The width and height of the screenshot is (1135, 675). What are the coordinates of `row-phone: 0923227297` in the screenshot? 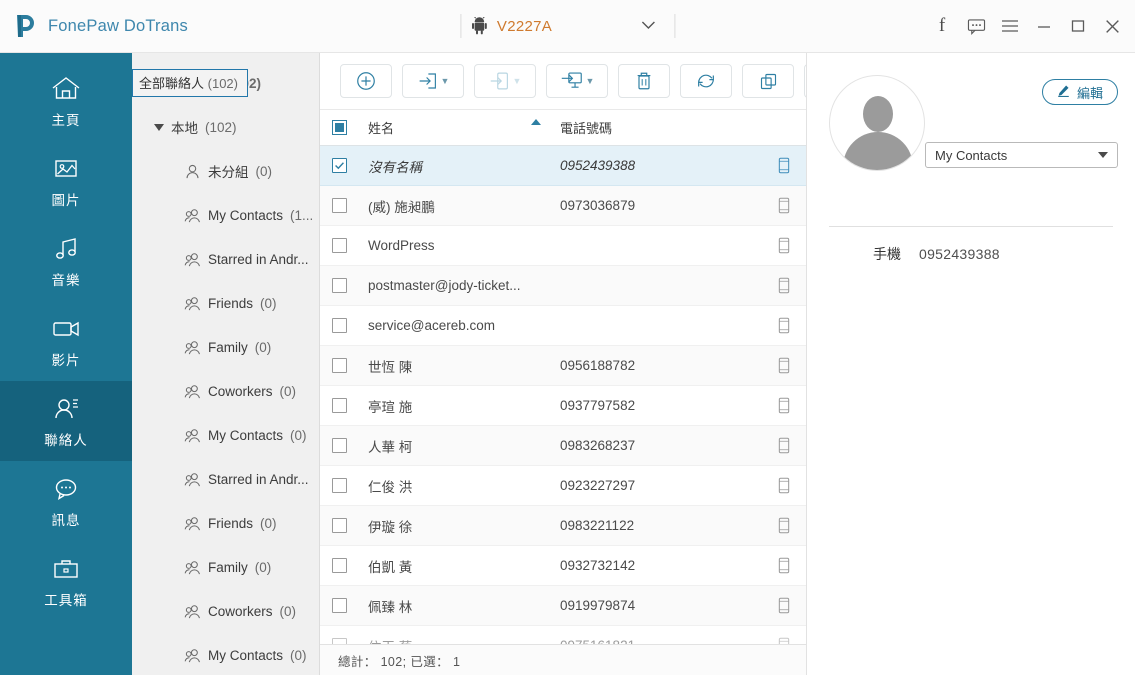 It's located at (598, 485).